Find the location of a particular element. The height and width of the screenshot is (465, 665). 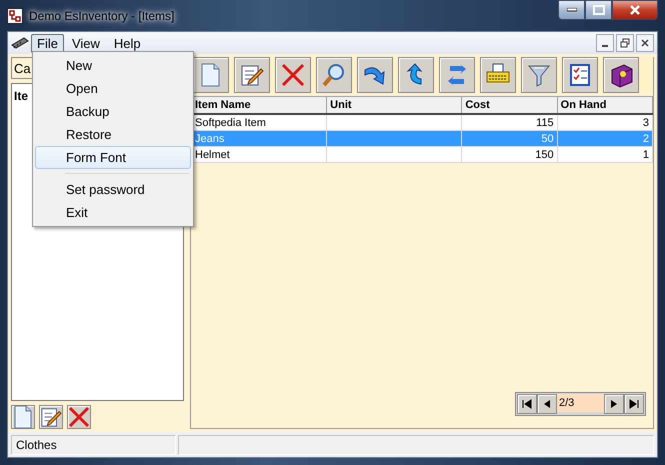

memory-chip-icon is located at coordinates (20, 43).